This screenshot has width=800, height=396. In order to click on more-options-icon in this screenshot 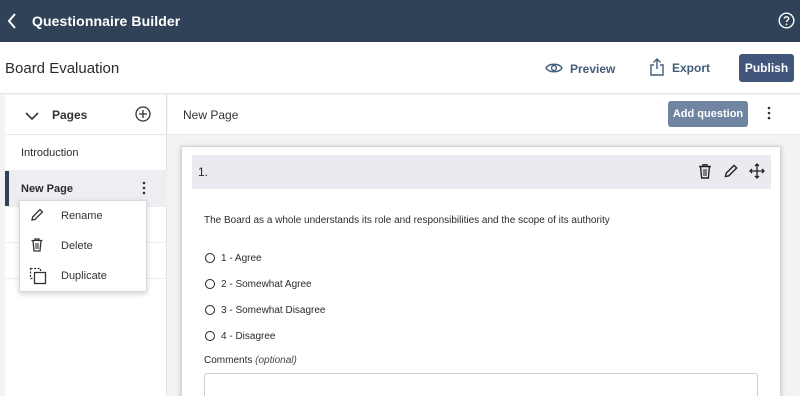, I will do `click(769, 115)`.